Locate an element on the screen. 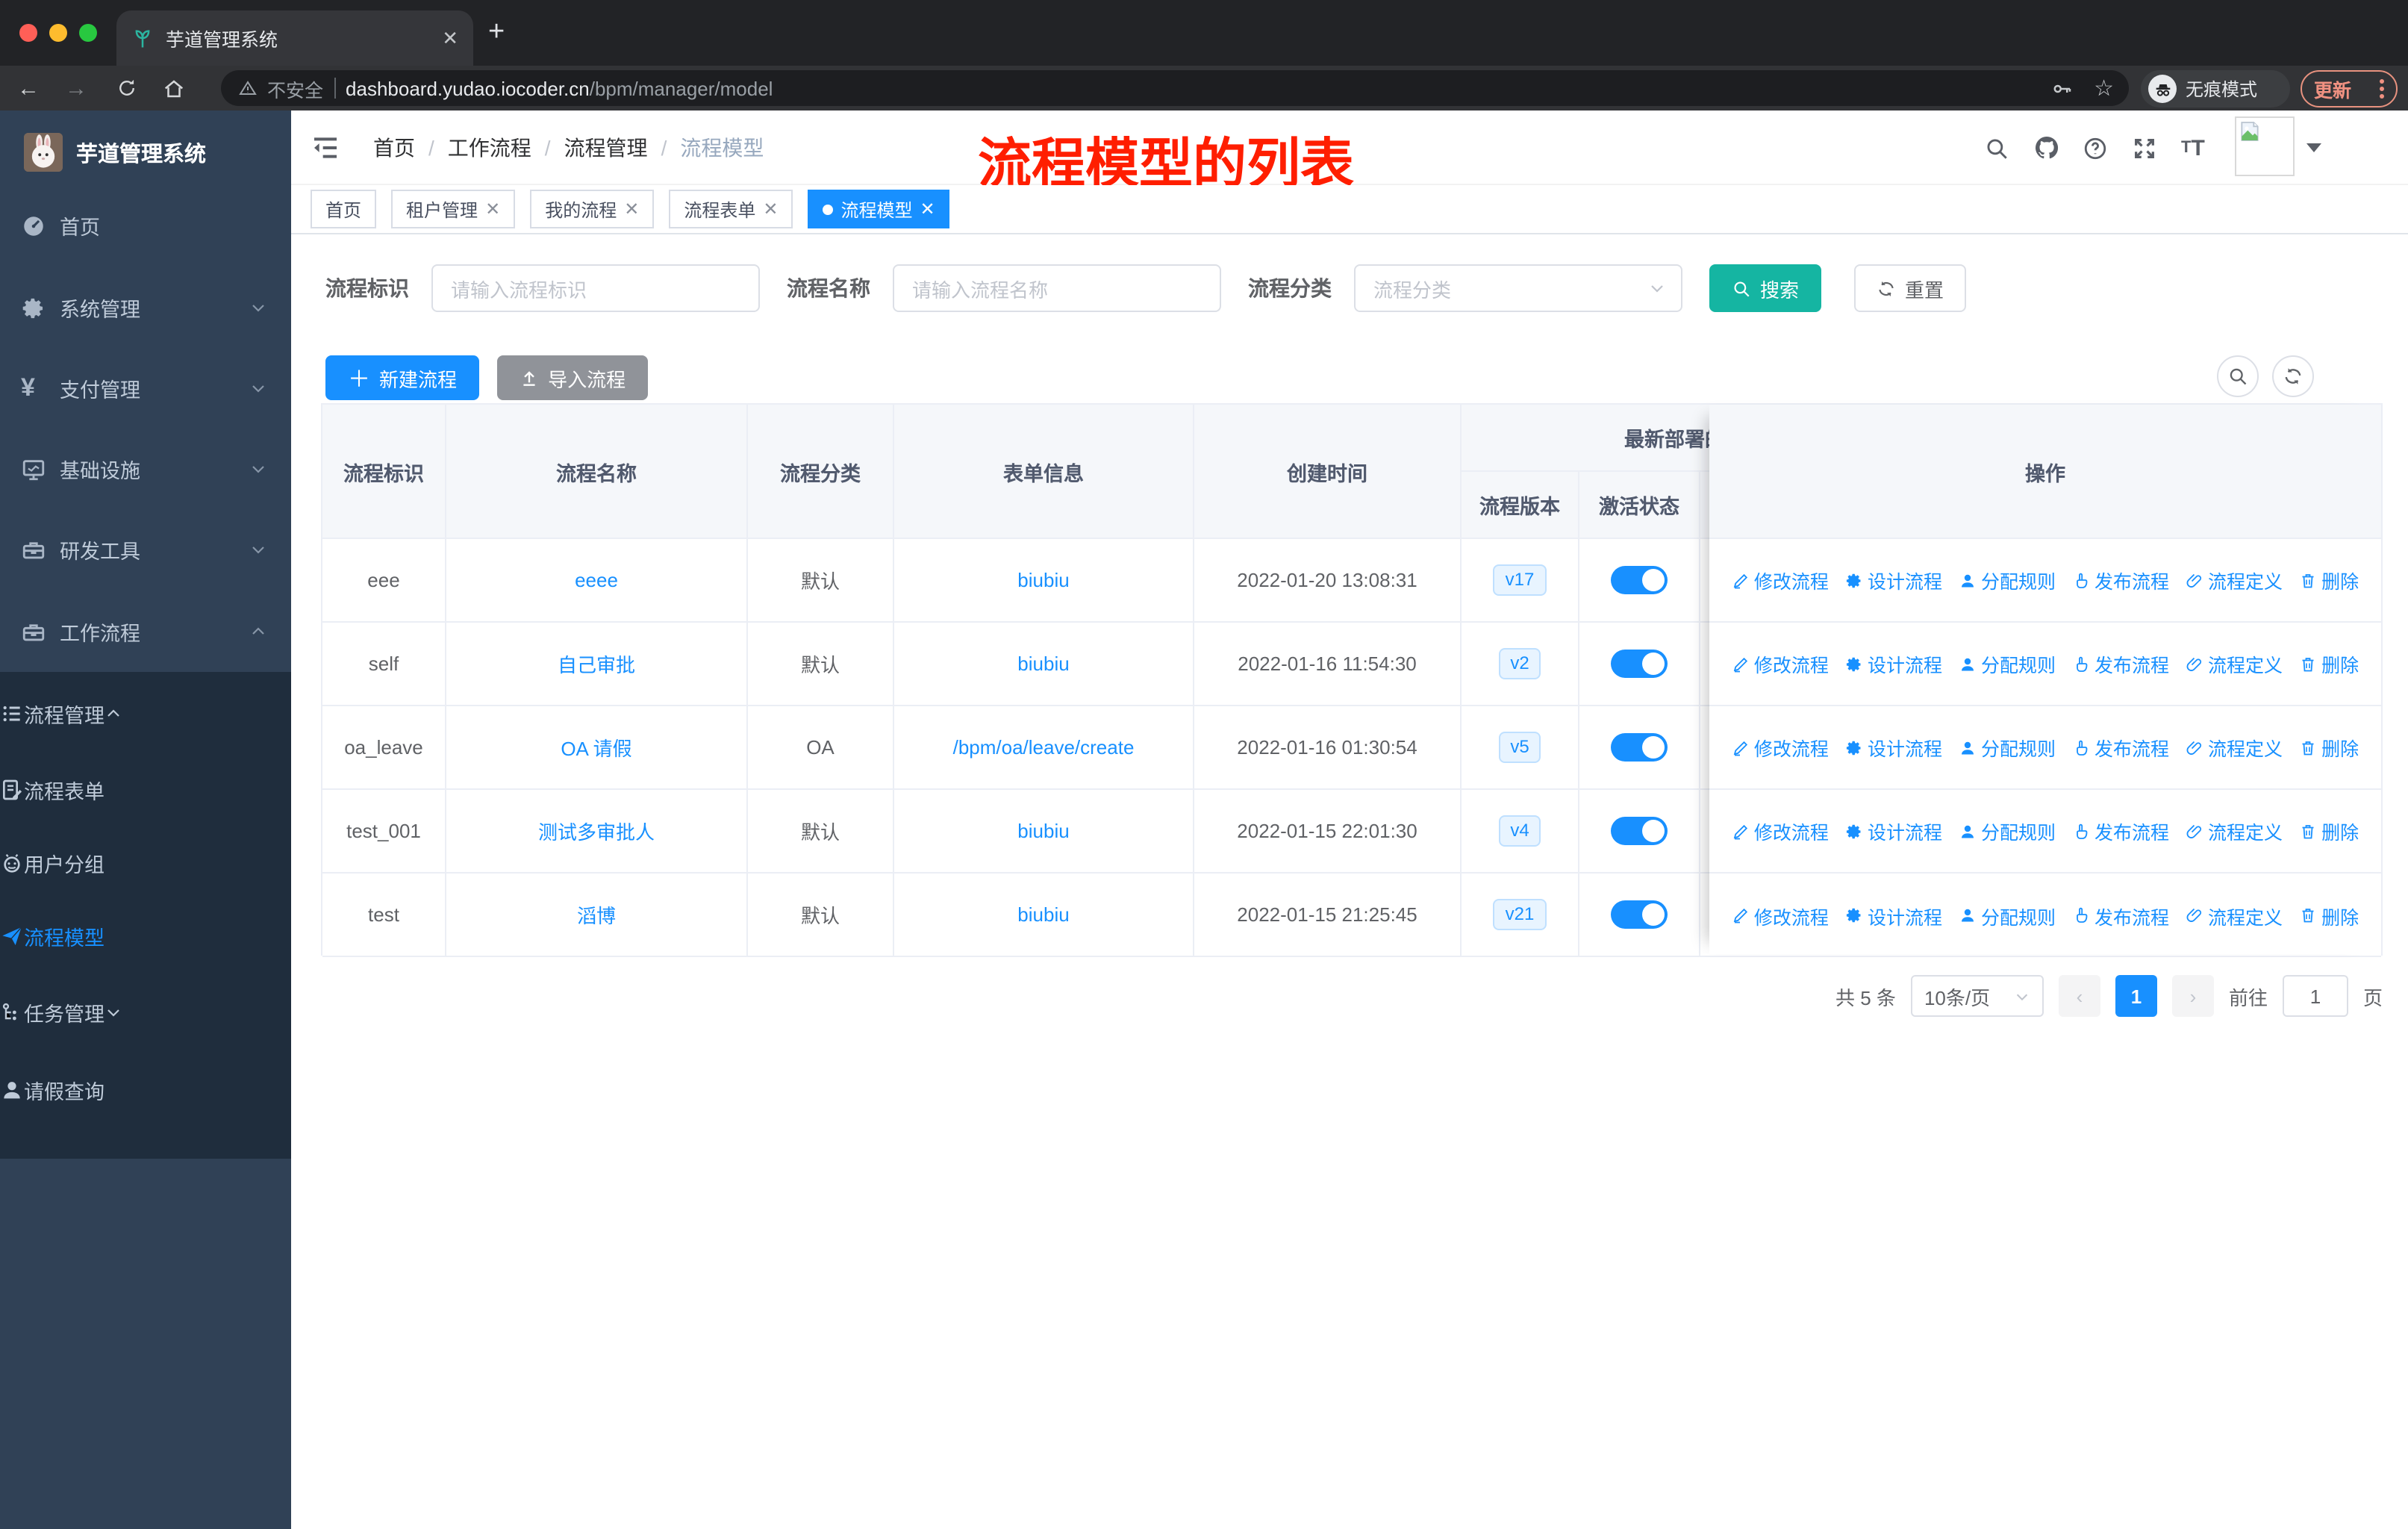 Image resolution: width=2408 pixels, height=1529 pixels. back-icon: ← is located at coordinates (28, 88).